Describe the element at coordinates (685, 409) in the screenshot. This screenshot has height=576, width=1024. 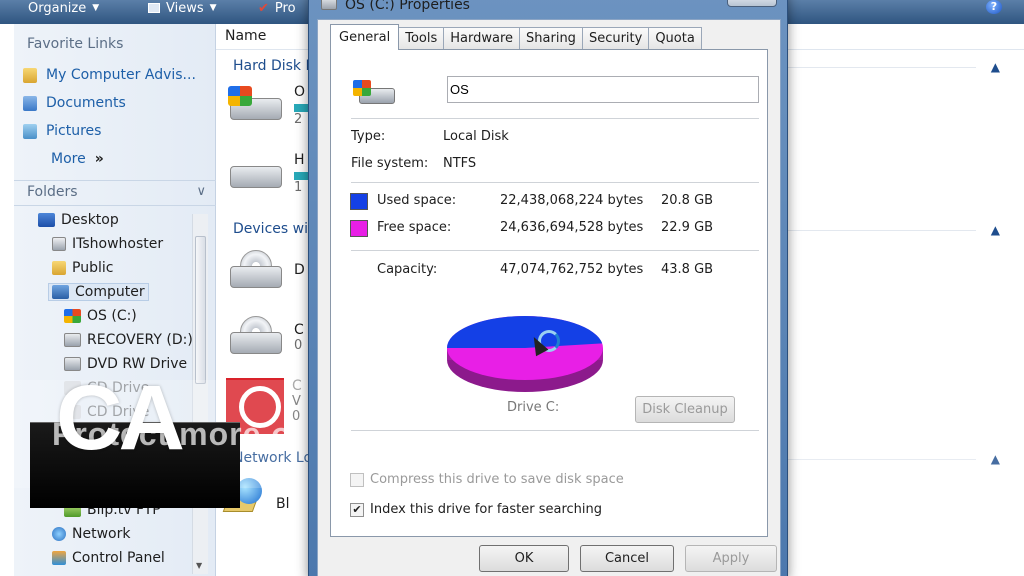
I see `disk-cleanup-button: Disk Cleanup` at that location.